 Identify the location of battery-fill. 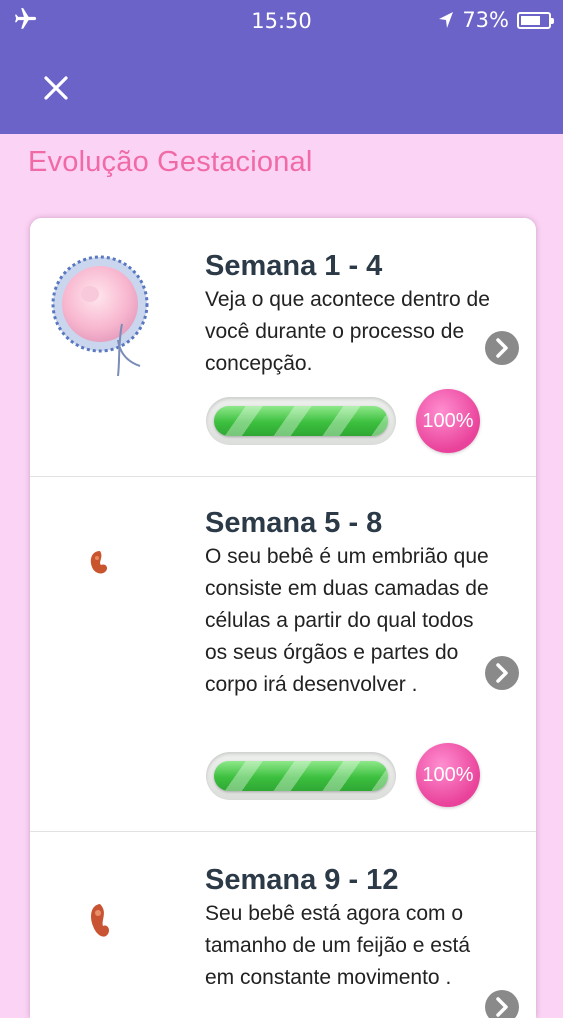
(530, 20).